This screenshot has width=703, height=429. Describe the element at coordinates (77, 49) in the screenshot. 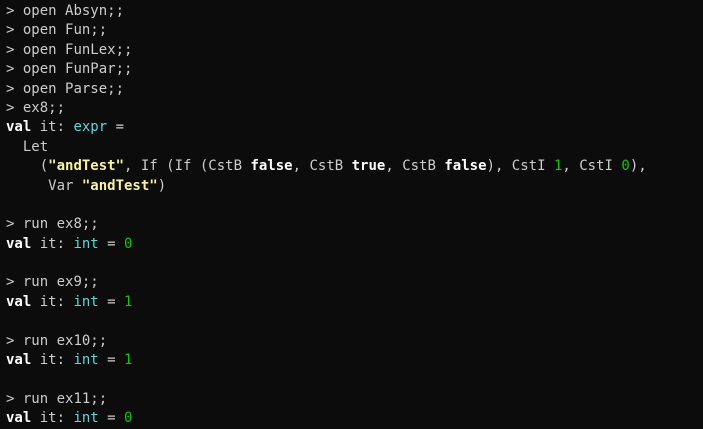

I see `command-text: open FunLex;;` at that location.